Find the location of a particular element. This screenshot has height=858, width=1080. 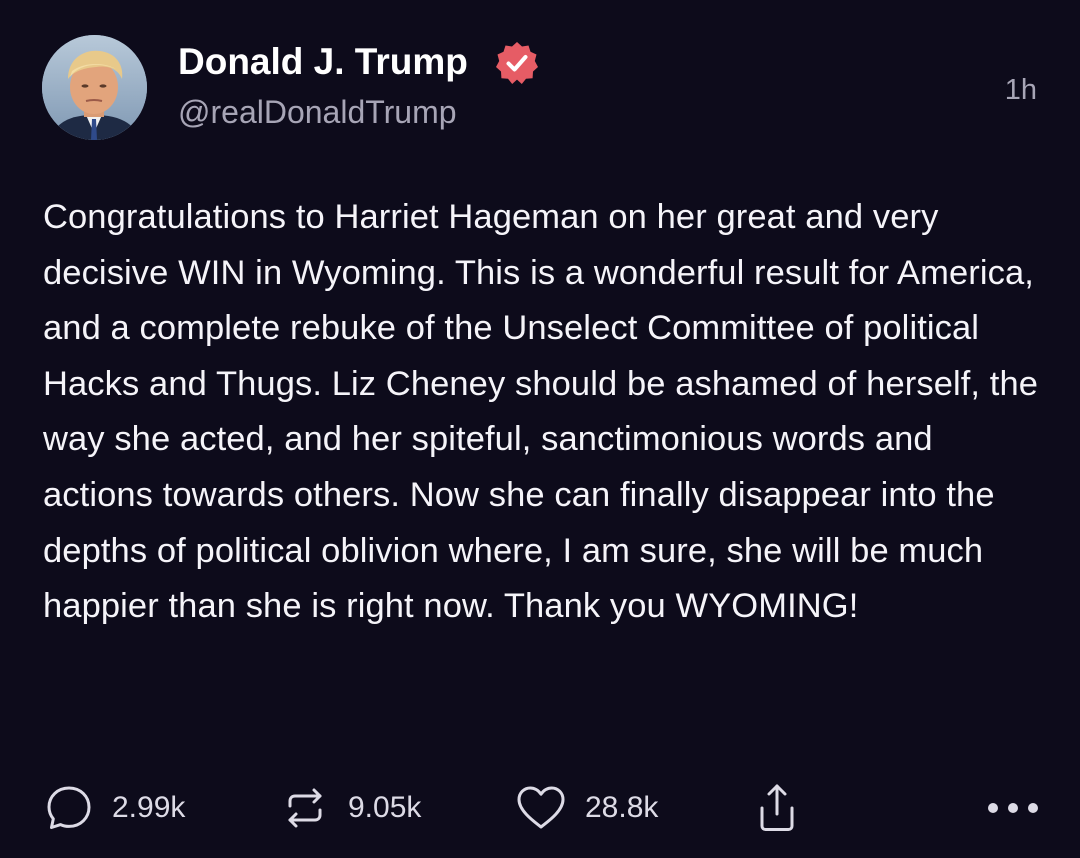

author-handle: @realDonaldTrump is located at coordinates (317, 112).